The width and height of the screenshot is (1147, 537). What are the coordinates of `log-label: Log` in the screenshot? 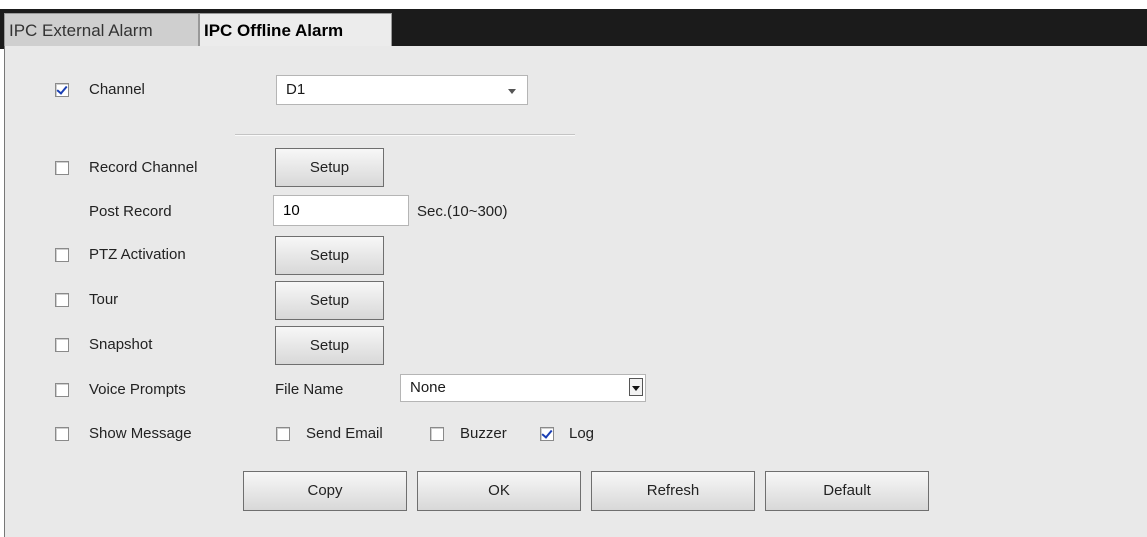 It's located at (582, 433).